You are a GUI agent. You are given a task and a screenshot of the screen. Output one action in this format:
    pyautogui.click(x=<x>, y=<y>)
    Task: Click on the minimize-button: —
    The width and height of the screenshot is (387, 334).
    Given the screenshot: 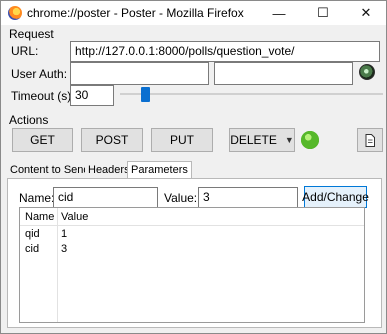 What is the action you would take?
    pyautogui.click(x=279, y=13)
    